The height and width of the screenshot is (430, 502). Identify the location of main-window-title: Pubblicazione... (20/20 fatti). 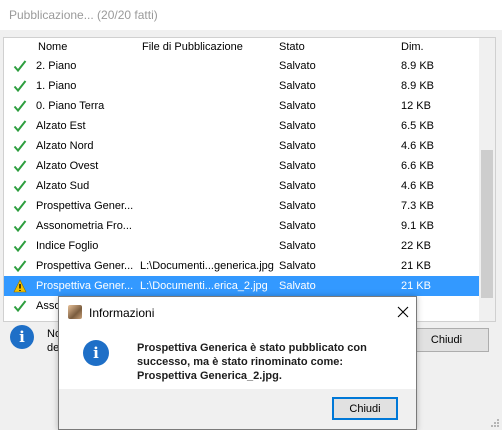
(83, 15).